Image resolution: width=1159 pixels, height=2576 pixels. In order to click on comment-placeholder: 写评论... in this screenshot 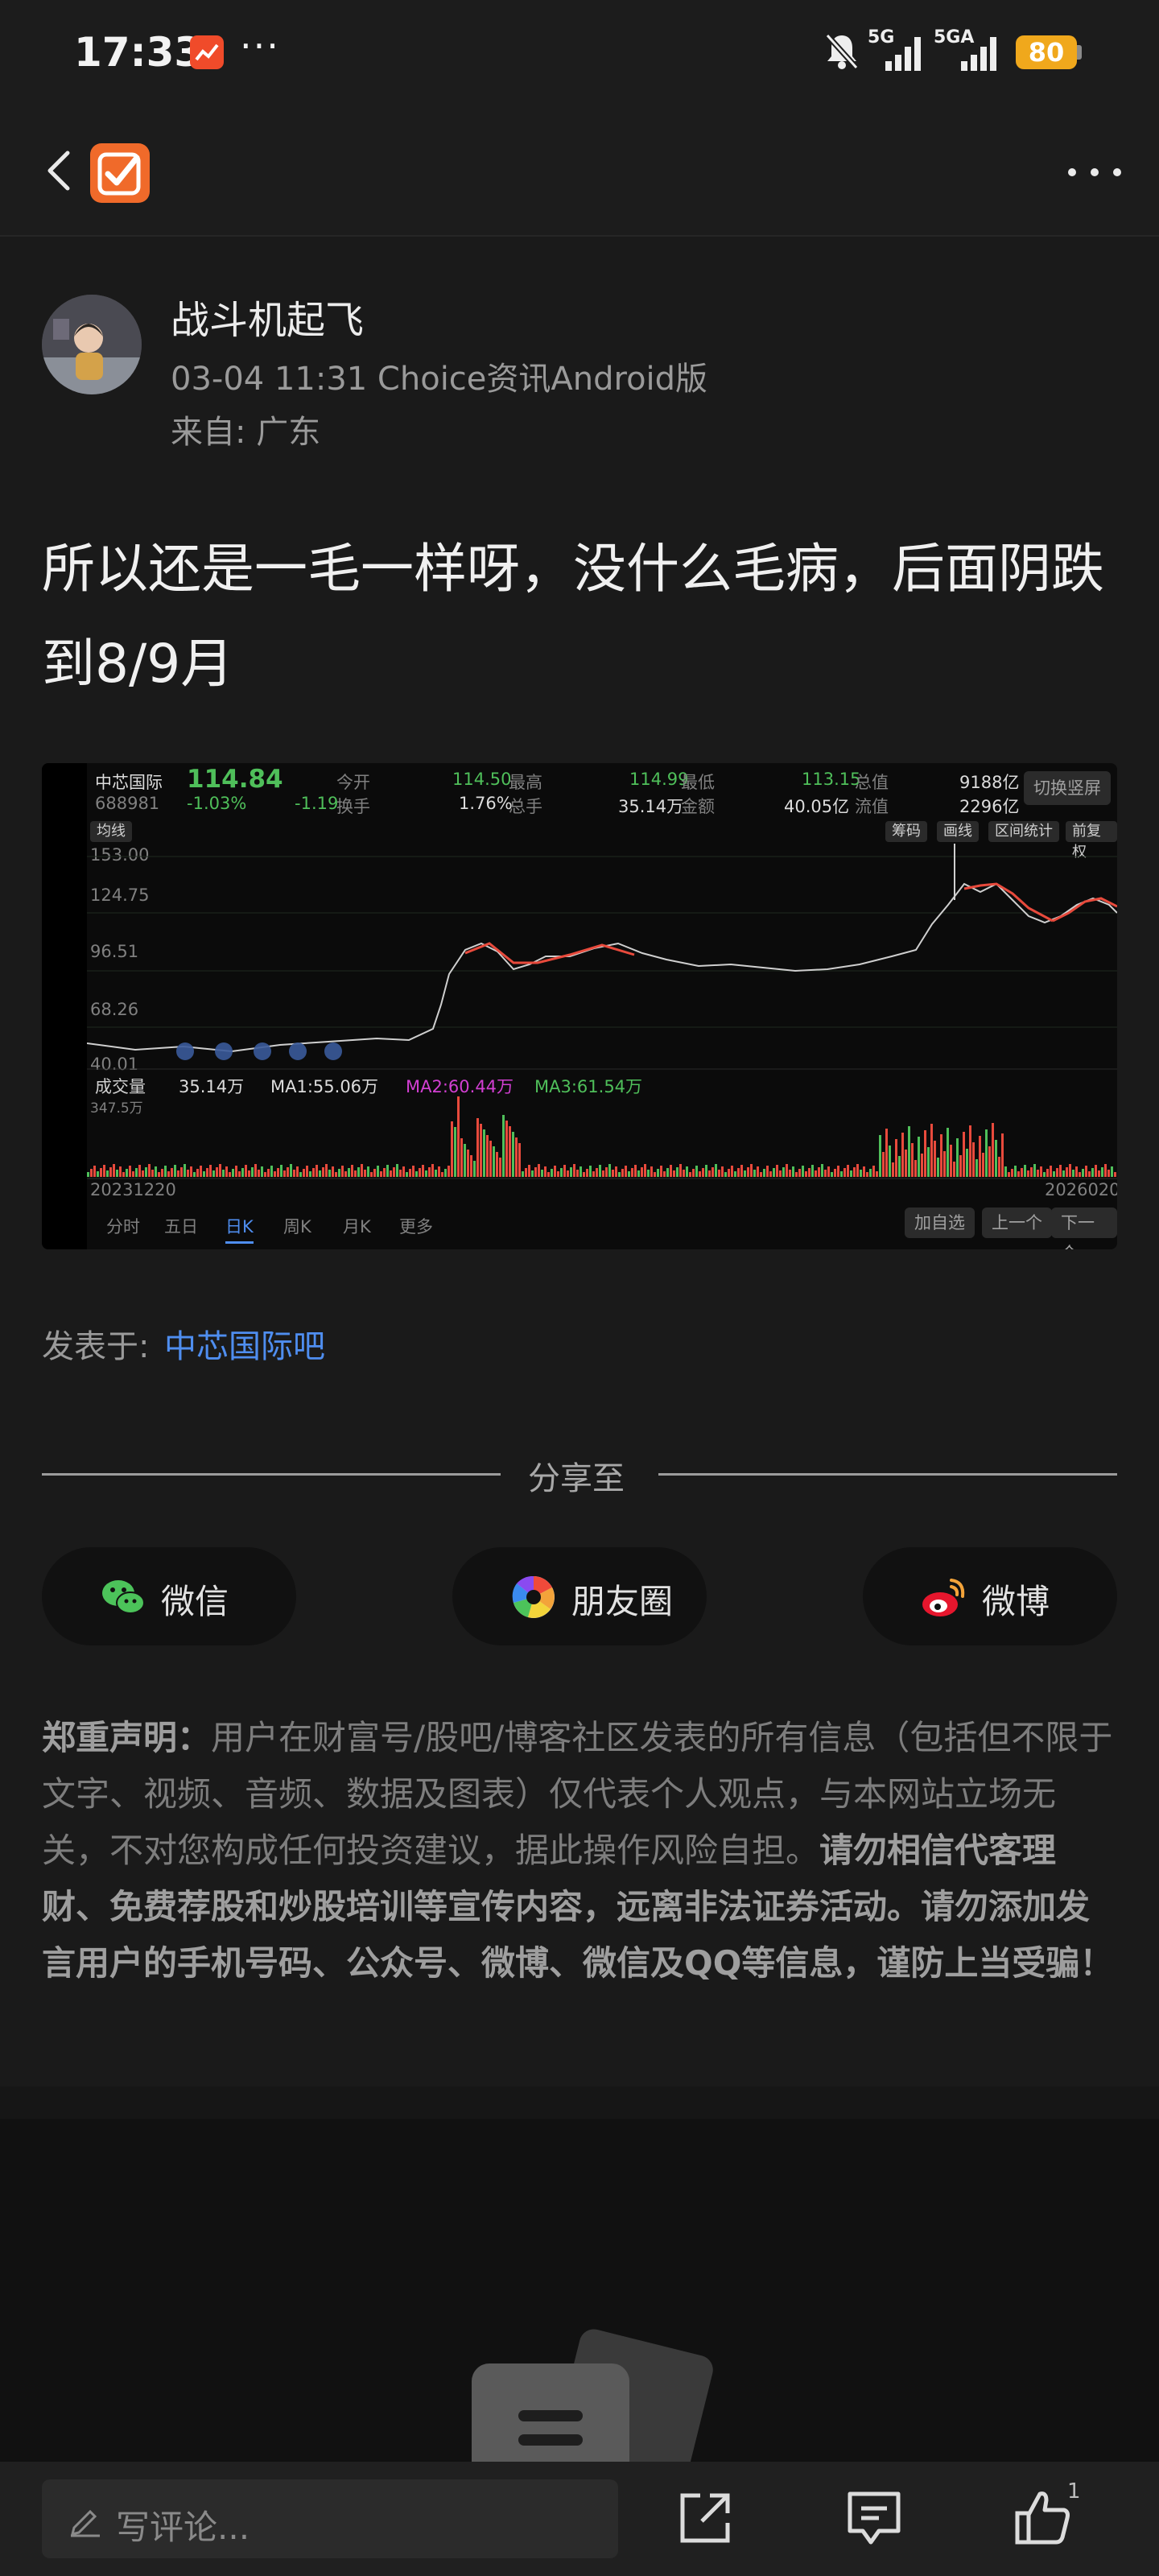, I will do `click(183, 2527)`.